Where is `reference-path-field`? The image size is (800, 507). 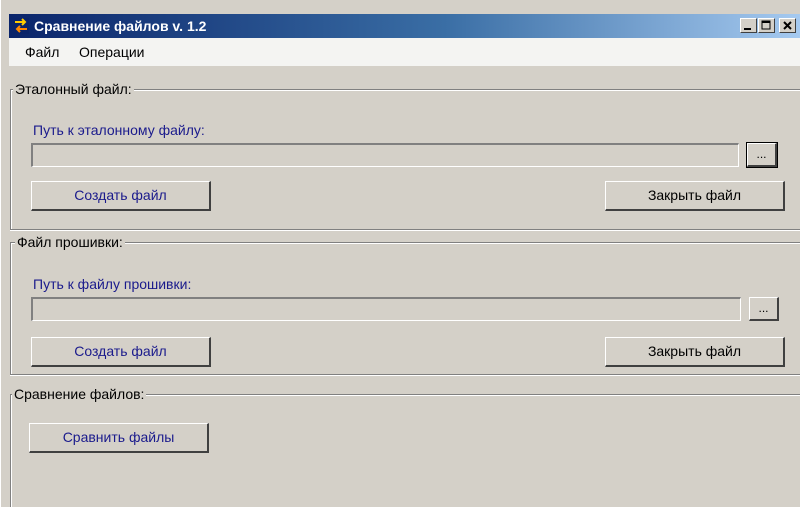 reference-path-field is located at coordinates (385, 155).